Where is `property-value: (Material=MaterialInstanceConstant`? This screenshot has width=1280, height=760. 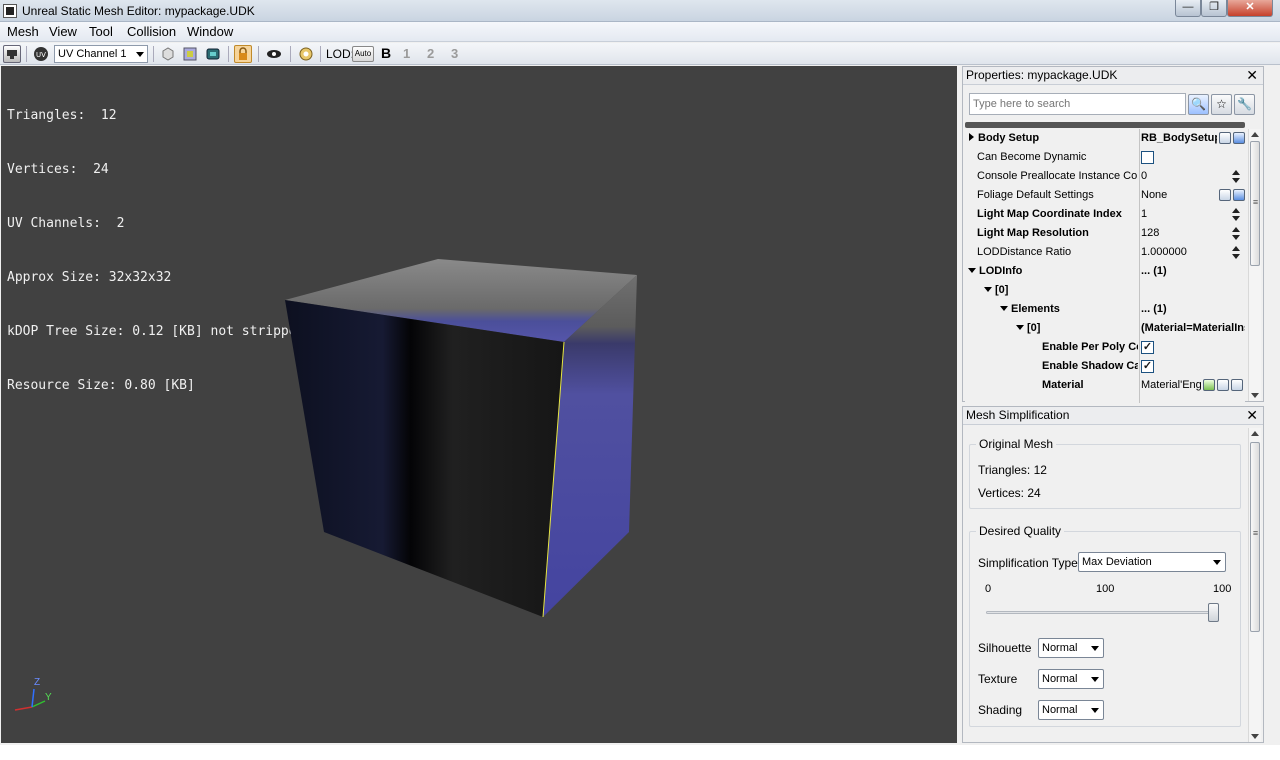
property-value: (Material=MaterialInstanceConstant is located at coordinates (1193, 328).